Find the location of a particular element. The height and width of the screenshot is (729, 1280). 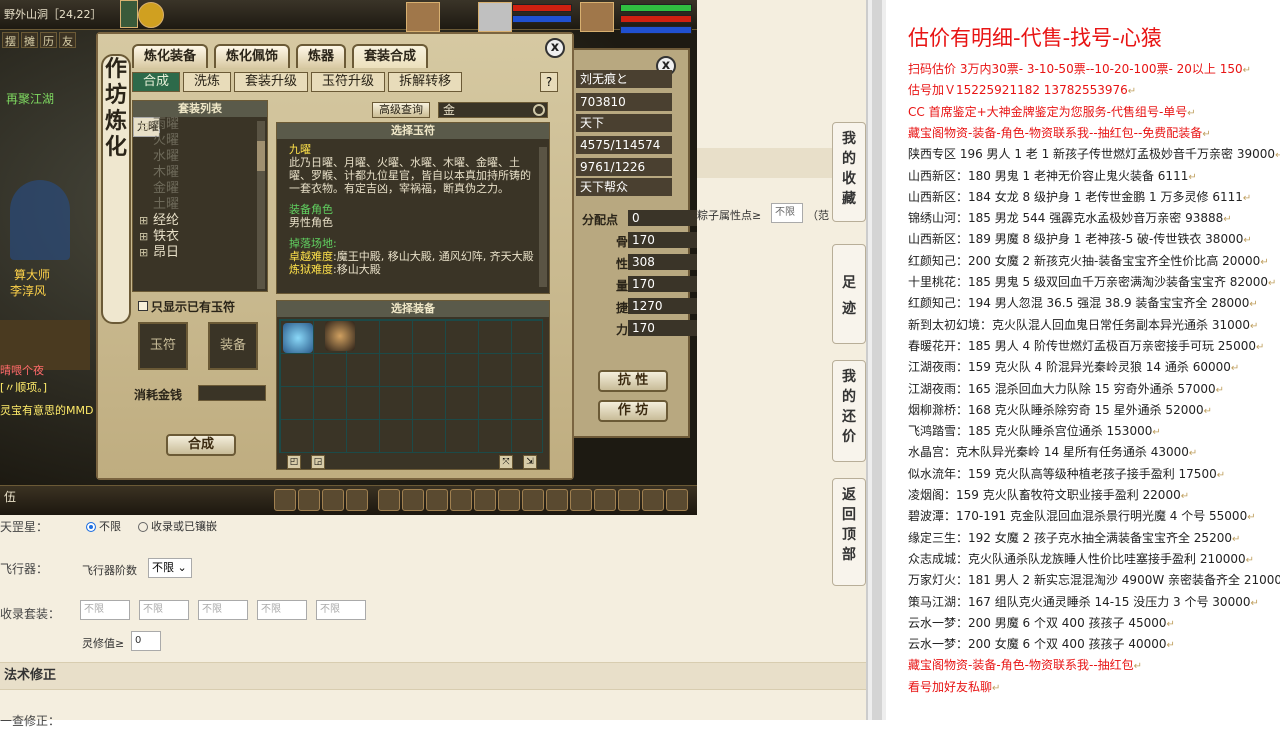

radio-unlimited-dot is located at coordinates (91, 527).